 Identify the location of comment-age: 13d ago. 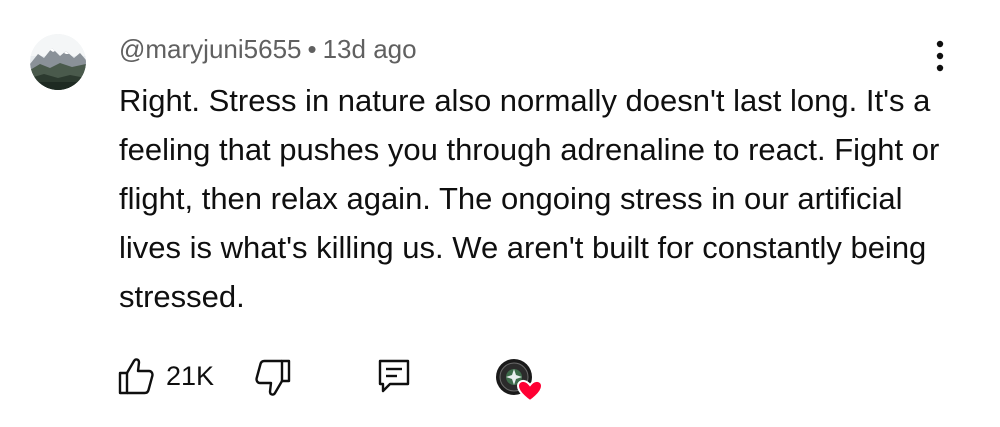
(369, 49).